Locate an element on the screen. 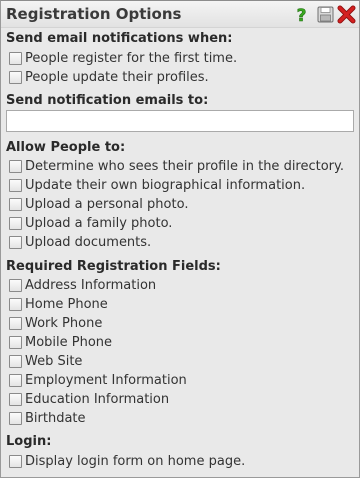  panel-title: Registration Options is located at coordinates (94, 14).